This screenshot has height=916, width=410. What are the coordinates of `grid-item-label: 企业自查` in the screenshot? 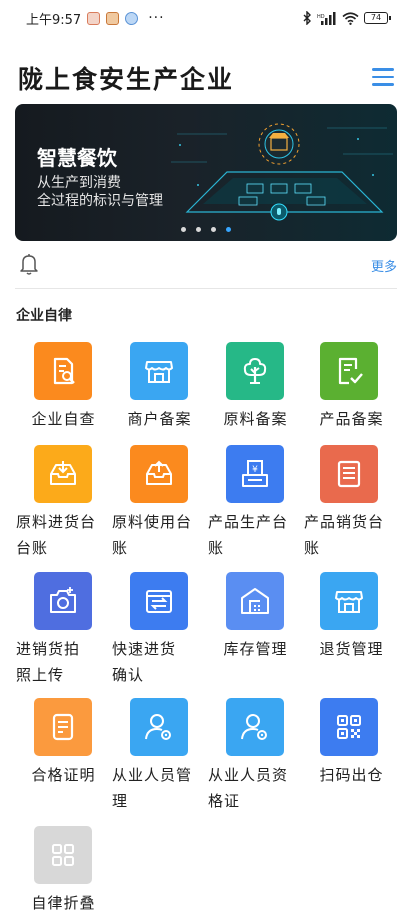 It's located at (63, 419).